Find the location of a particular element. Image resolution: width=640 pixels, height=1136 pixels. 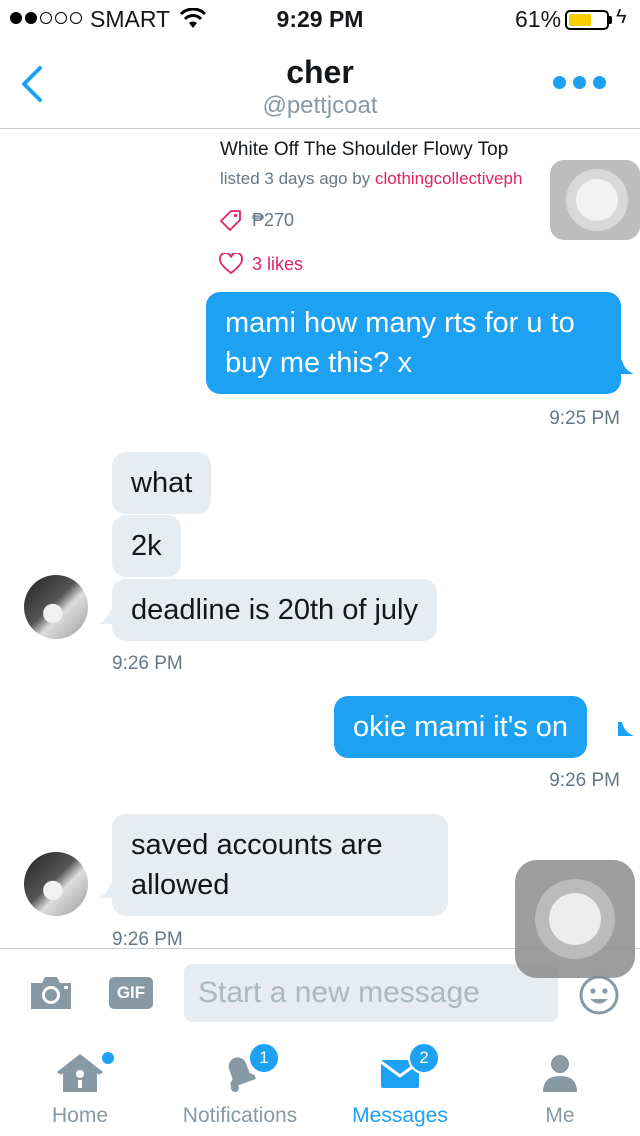

assistive-touch-button is located at coordinates (575, 919).